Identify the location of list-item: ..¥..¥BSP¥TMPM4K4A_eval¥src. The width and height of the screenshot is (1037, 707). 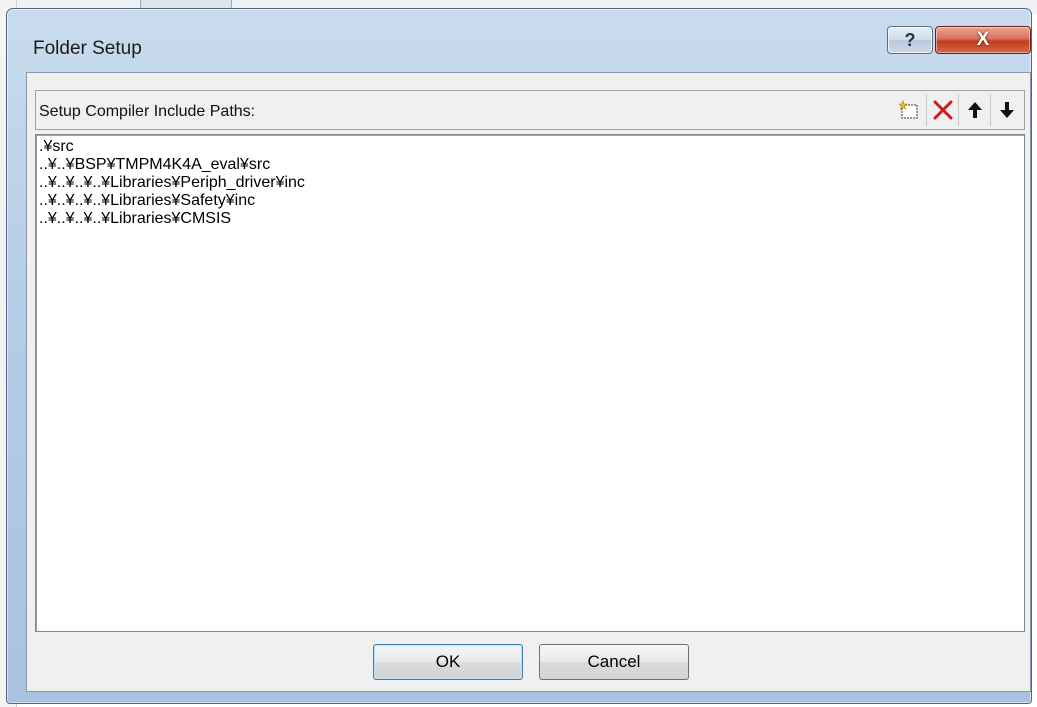
(531, 165).